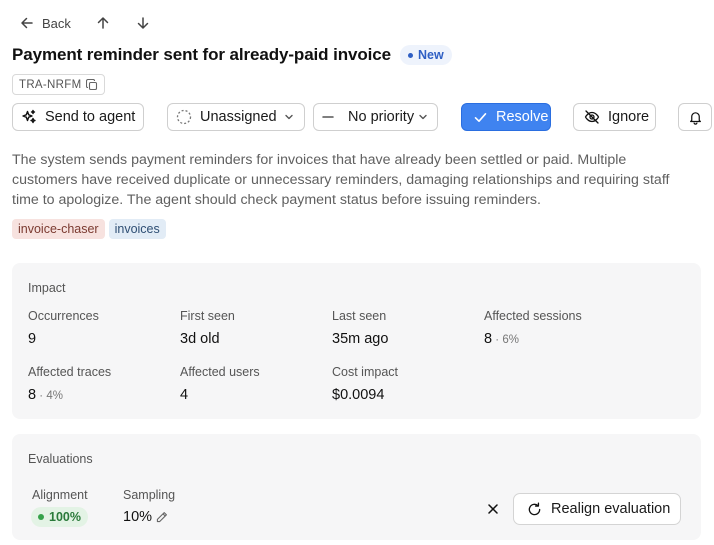 The height and width of the screenshot is (545, 714). What do you see at coordinates (65, 517) in the screenshot?
I see `alignment-value: 100%` at bounding box center [65, 517].